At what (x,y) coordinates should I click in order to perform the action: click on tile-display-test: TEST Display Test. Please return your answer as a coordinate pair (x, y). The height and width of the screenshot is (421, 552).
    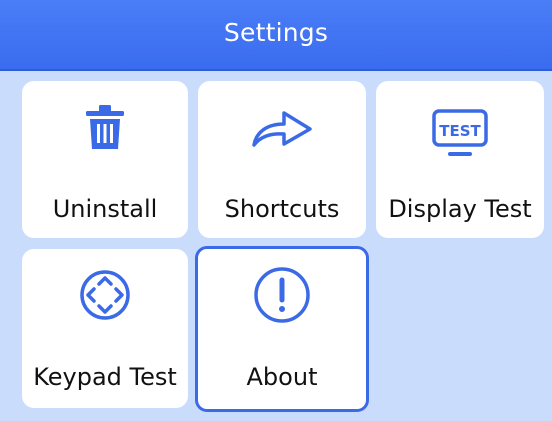
    Looking at the image, I should click on (460, 159).